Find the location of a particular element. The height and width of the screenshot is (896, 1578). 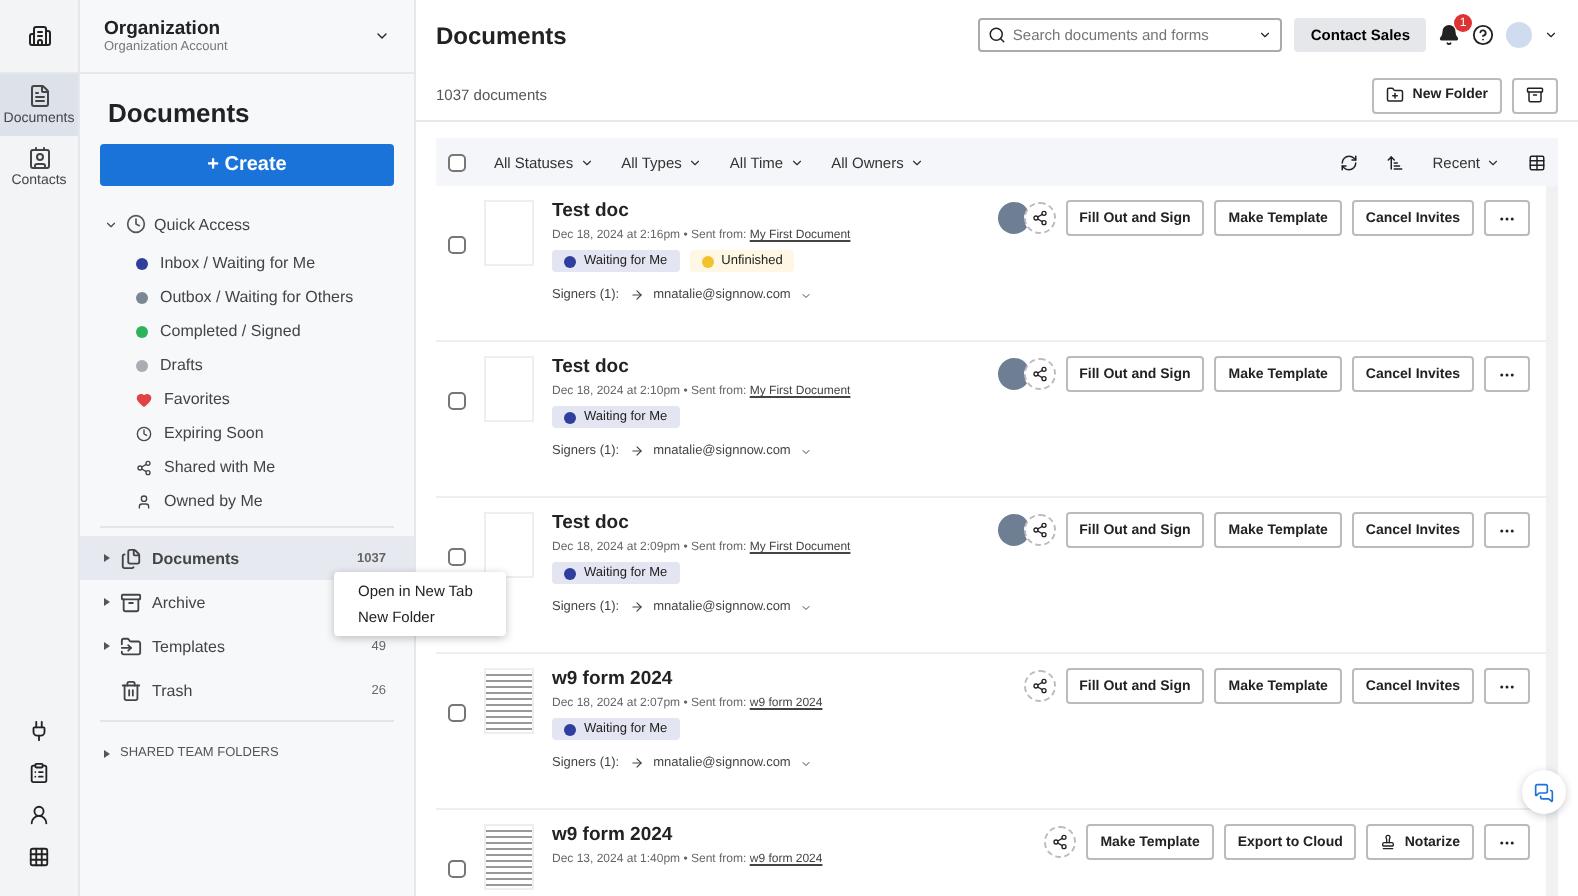

clipboard-icon is located at coordinates (39, 773).